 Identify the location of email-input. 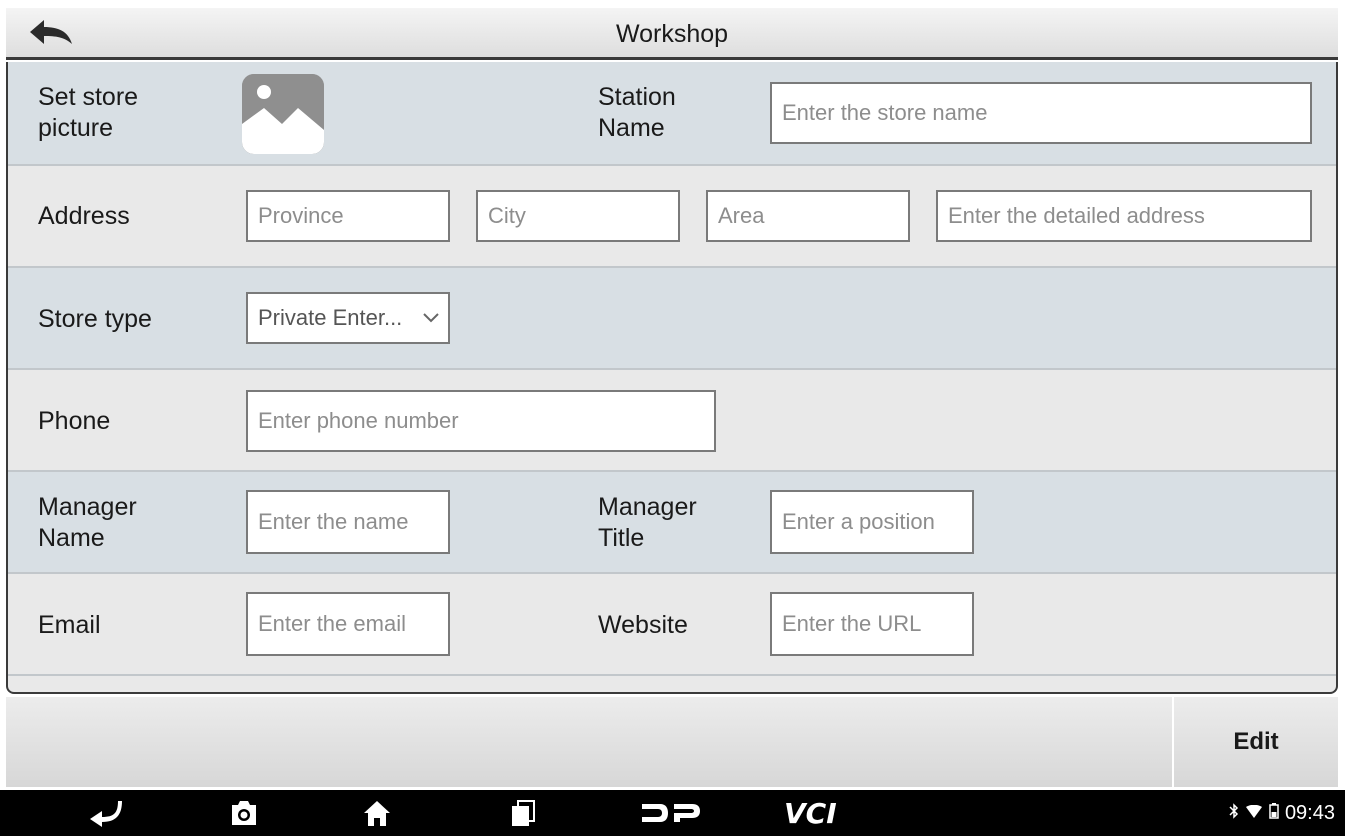
(348, 624).